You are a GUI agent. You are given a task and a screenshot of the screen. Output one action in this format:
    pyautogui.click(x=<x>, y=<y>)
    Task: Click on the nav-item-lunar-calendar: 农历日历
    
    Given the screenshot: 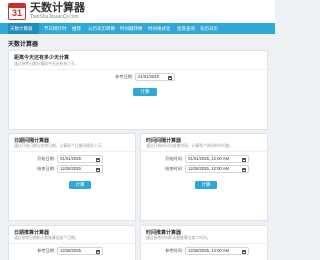 What is the action you would take?
    pyautogui.click(x=209, y=28)
    